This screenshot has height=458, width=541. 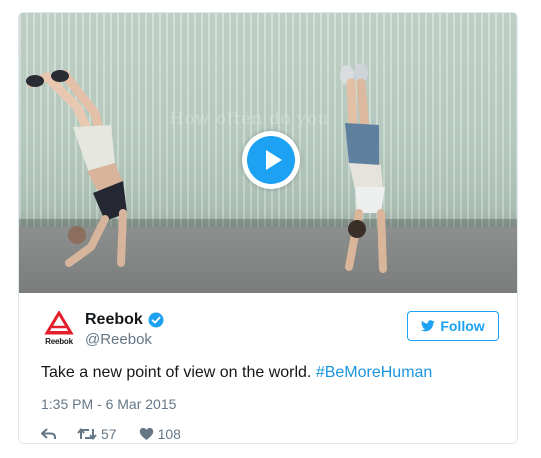 I want to click on play-button, so click(x=271, y=160).